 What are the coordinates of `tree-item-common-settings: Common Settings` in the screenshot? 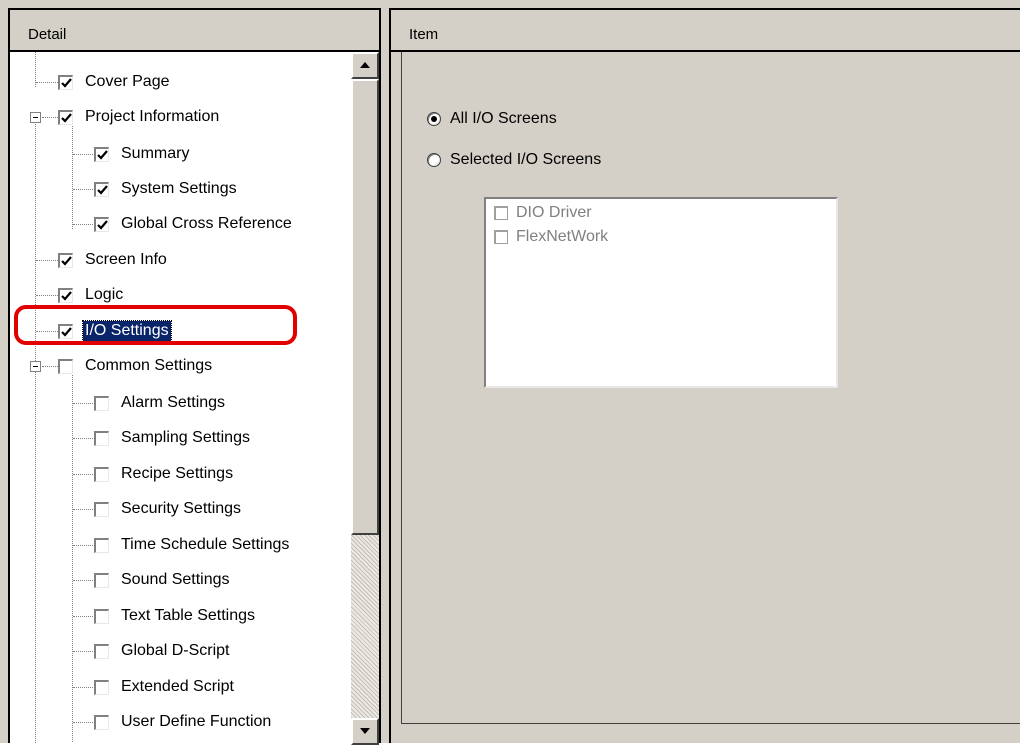 It's located at (136, 366).